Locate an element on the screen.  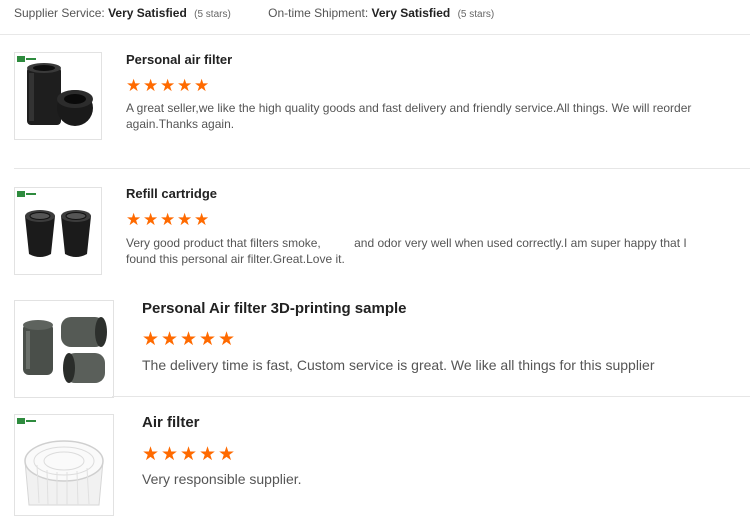
supplier-service-label: Supplier Service: is located at coordinates (59, 13).